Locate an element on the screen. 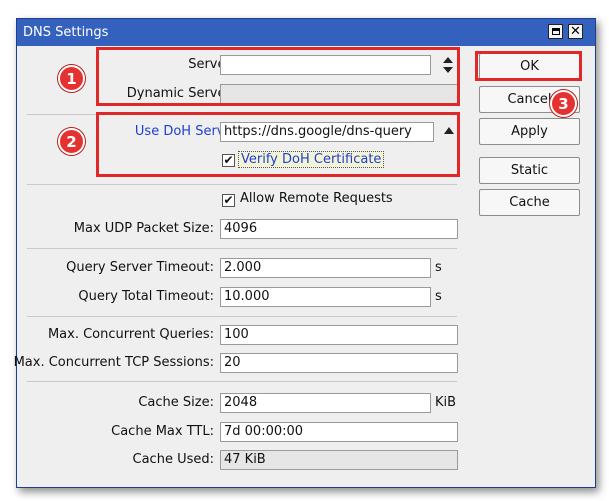  cache-used-field: 47 KiB is located at coordinates (339, 460).